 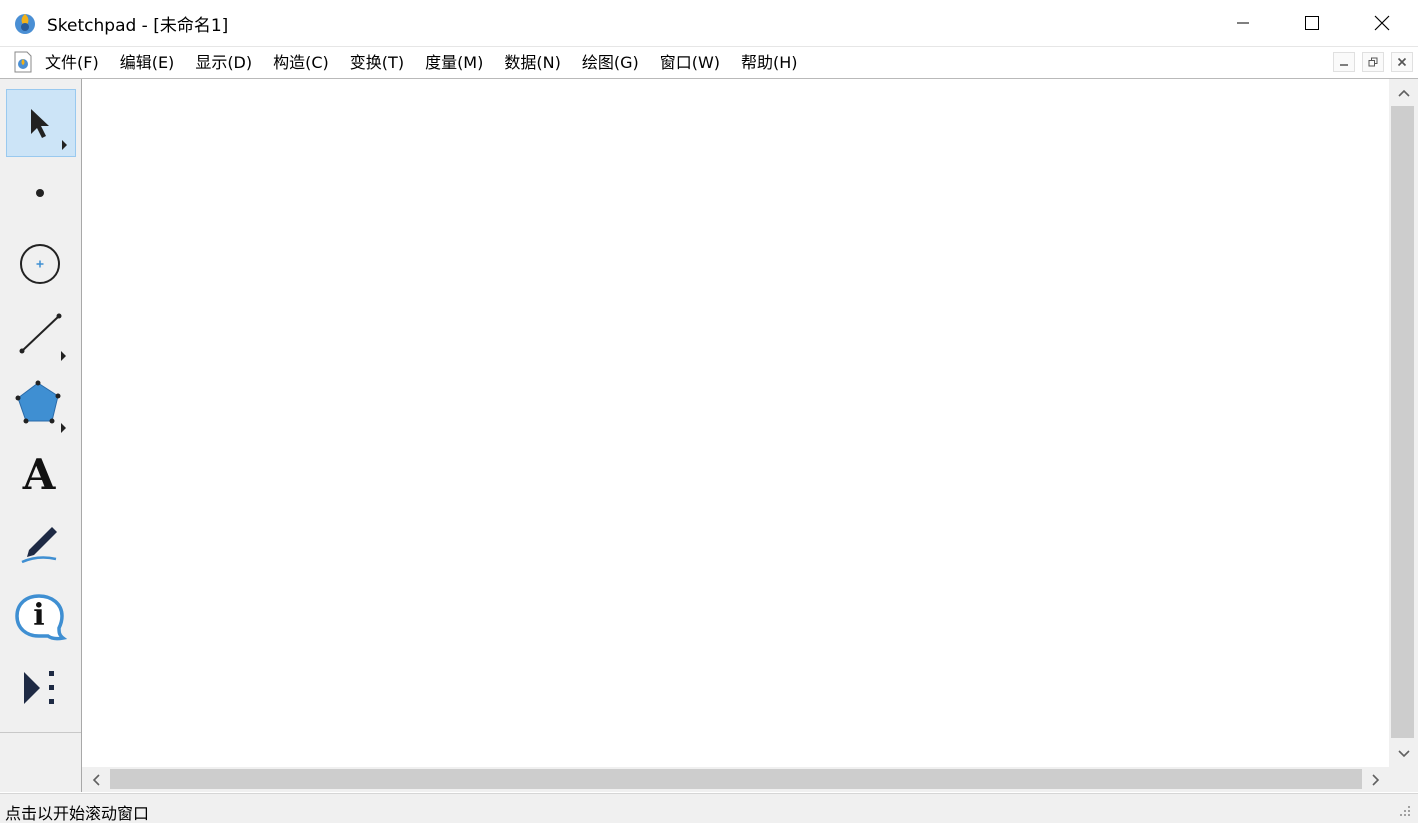 I want to click on window-title: Sketchpad - [未命名1], so click(x=138, y=26).